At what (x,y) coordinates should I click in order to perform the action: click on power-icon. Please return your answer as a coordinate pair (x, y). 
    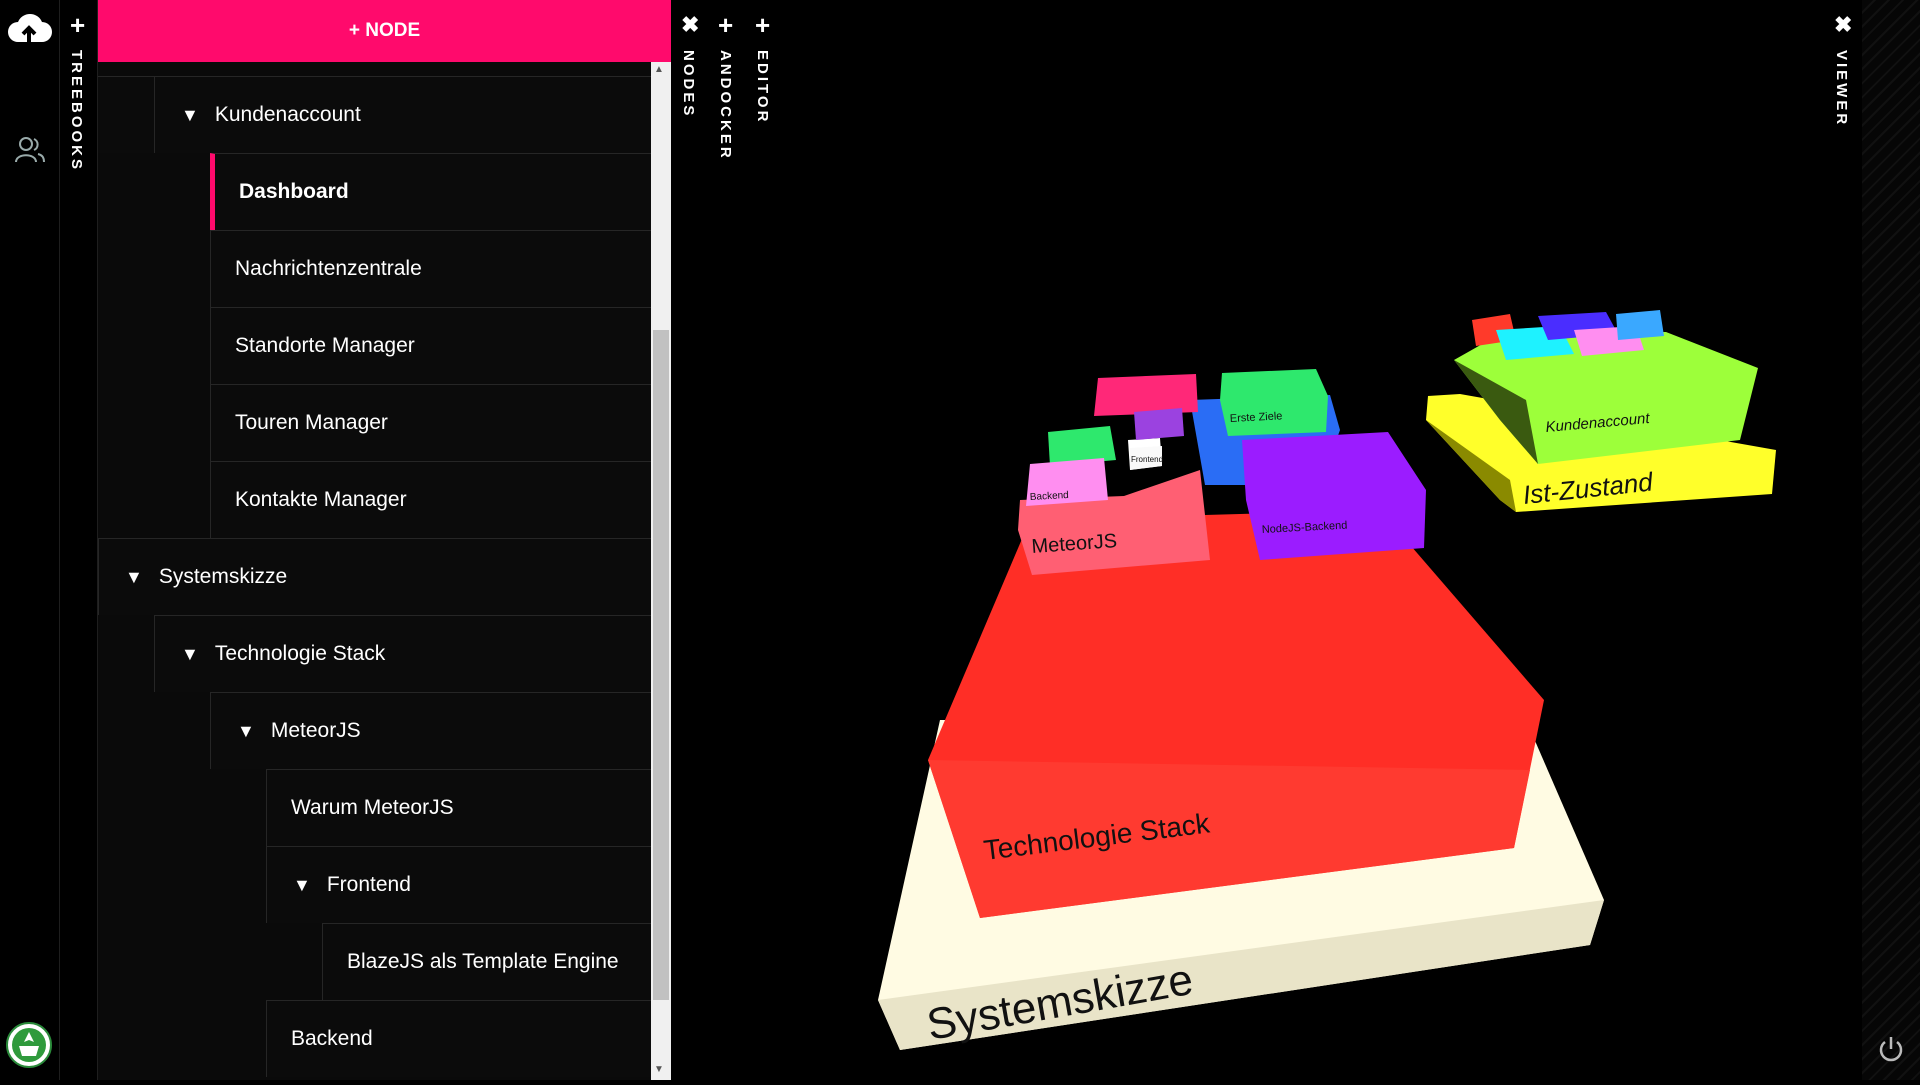
    Looking at the image, I should click on (1891, 1049).